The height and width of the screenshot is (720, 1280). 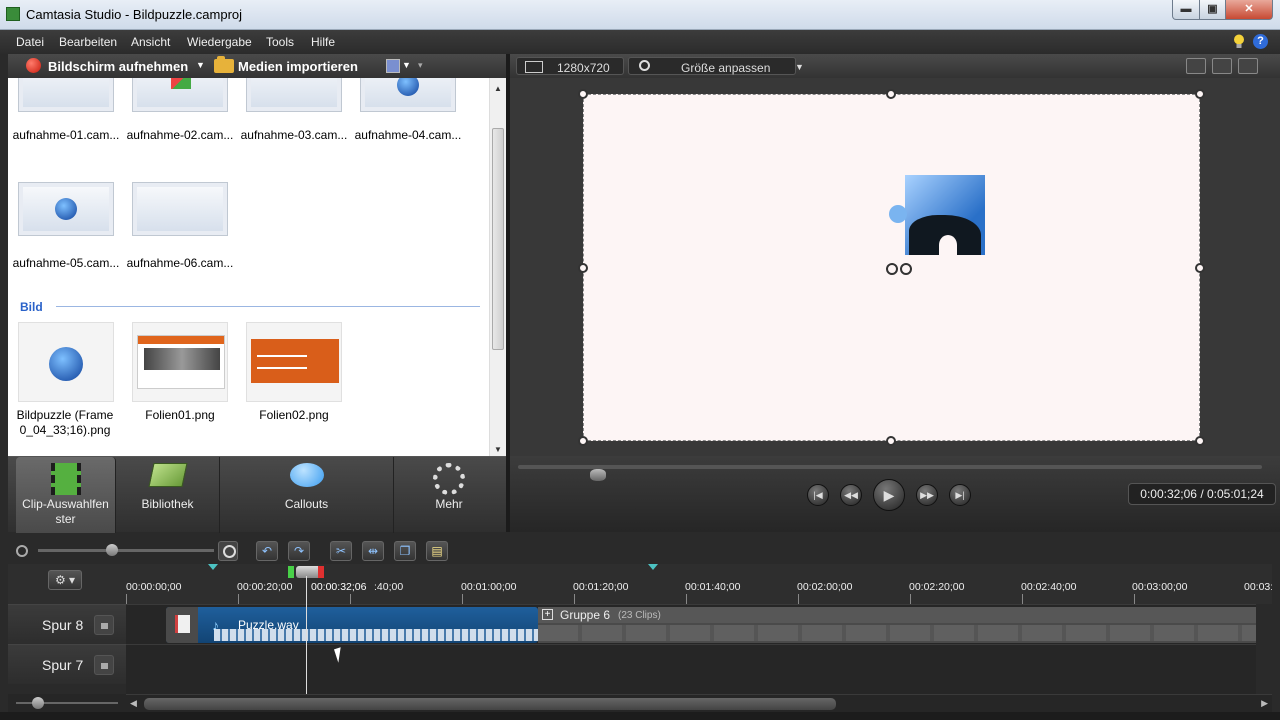 I want to click on tab-library: Bibliothek, so click(x=168, y=495).